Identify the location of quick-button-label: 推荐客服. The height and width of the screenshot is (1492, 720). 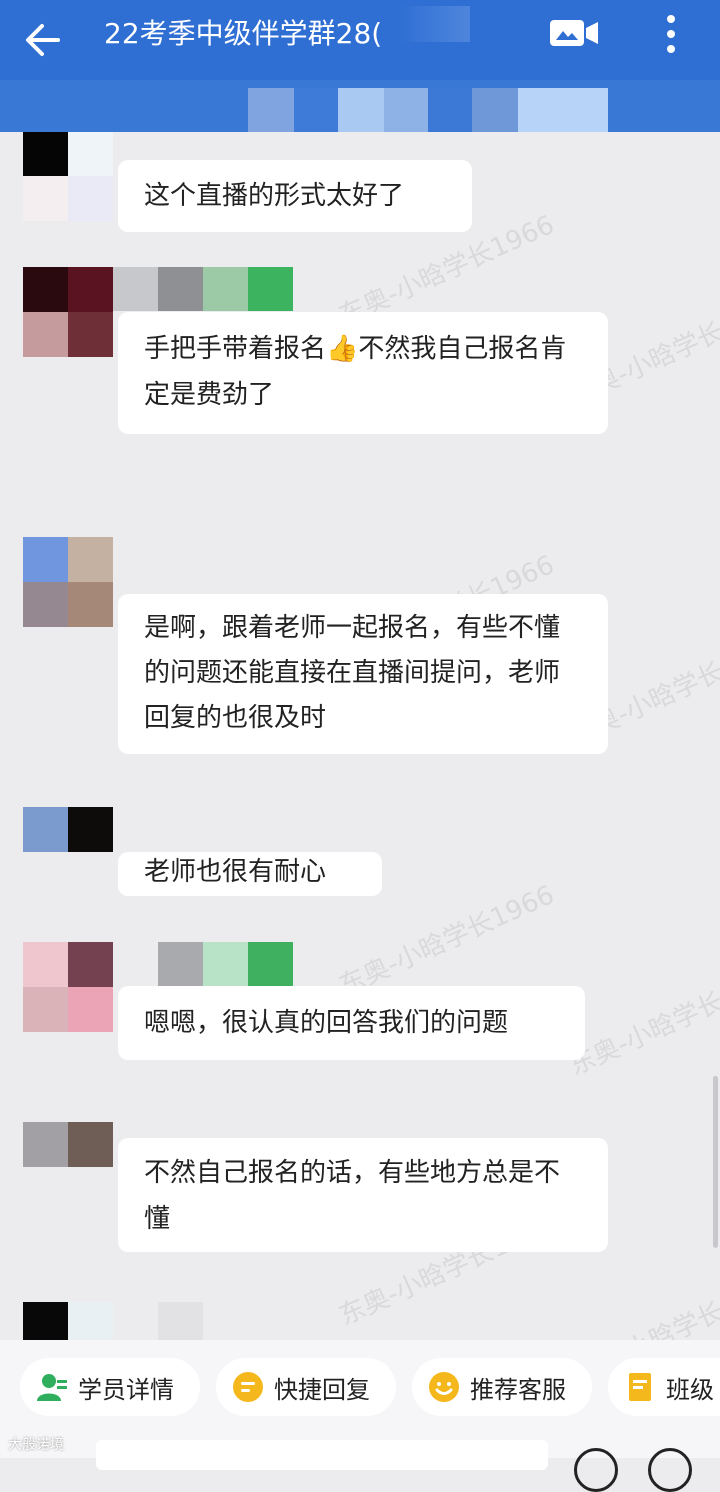
(518, 1389).